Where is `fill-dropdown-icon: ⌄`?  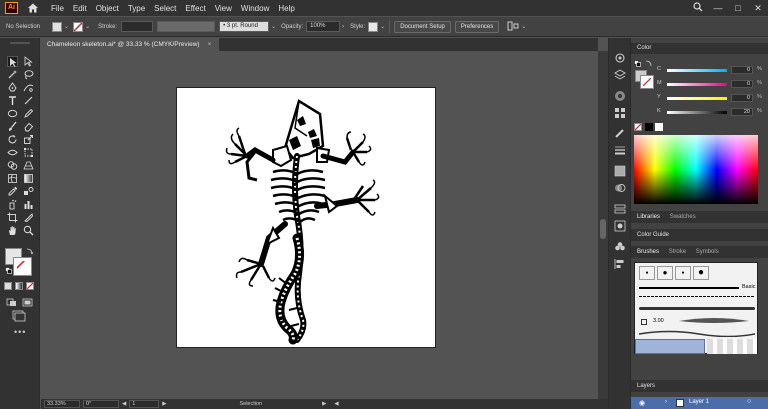 fill-dropdown-icon: ⌄ is located at coordinates (66, 26).